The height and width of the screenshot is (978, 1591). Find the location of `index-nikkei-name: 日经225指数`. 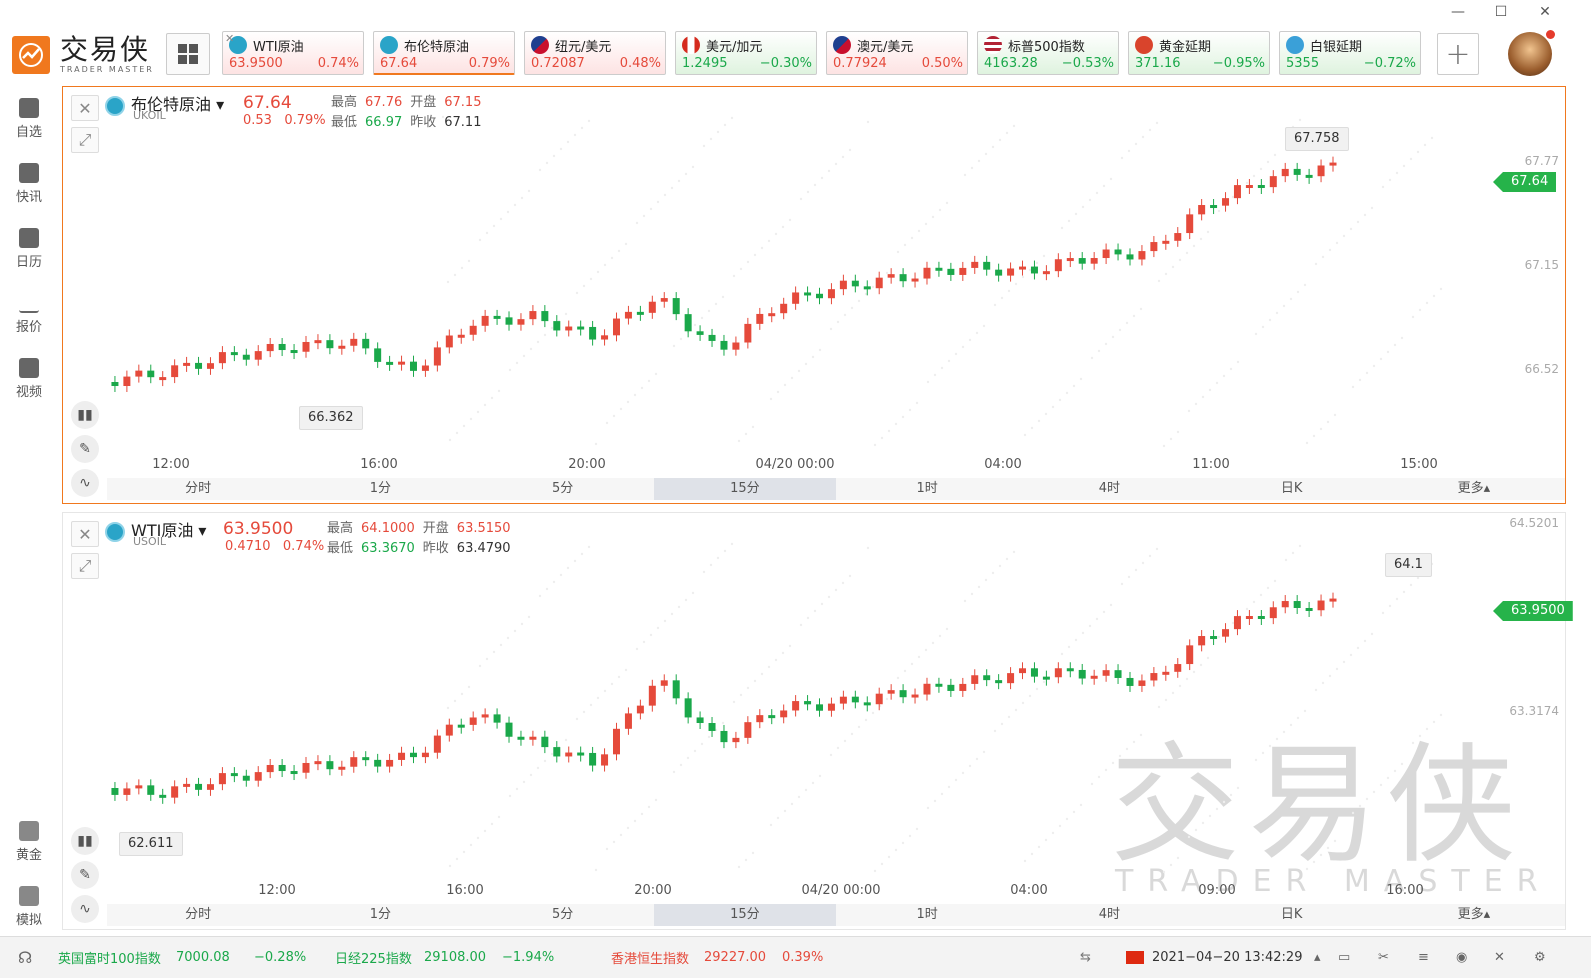

index-nikkei-name: 日经225指数 is located at coordinates (373, 957).